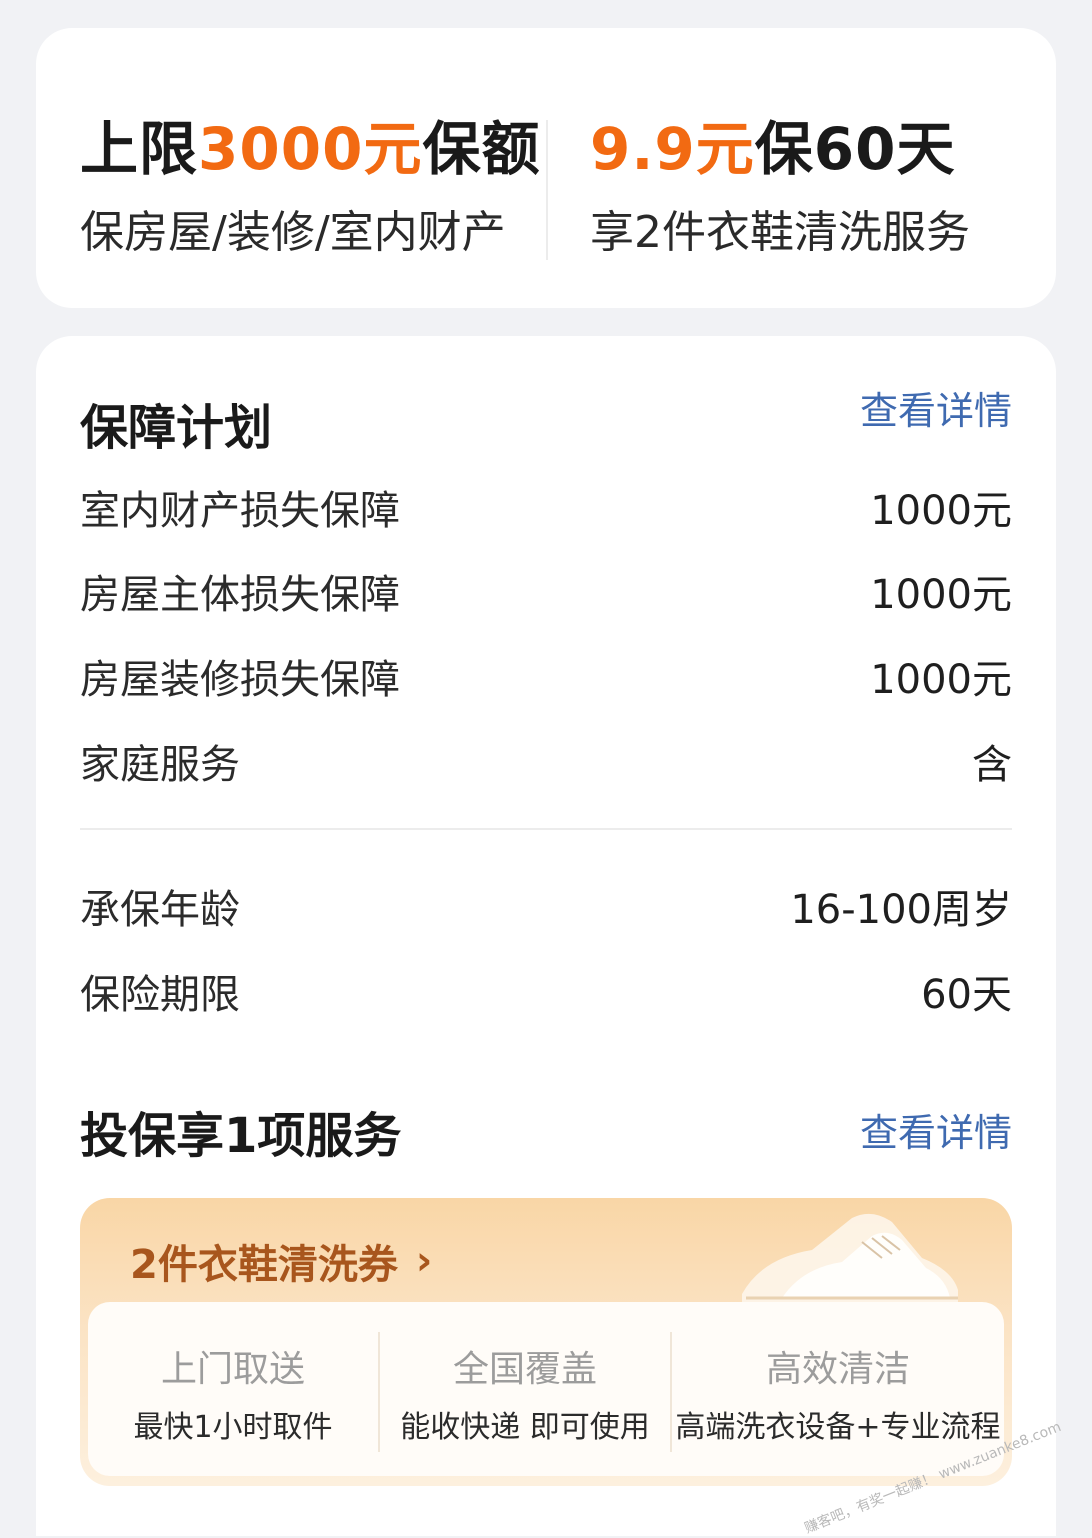  I want to click on feature-cleaning: 高效清洁 高端洗衣设备+专业流程, so click(838, 1389).